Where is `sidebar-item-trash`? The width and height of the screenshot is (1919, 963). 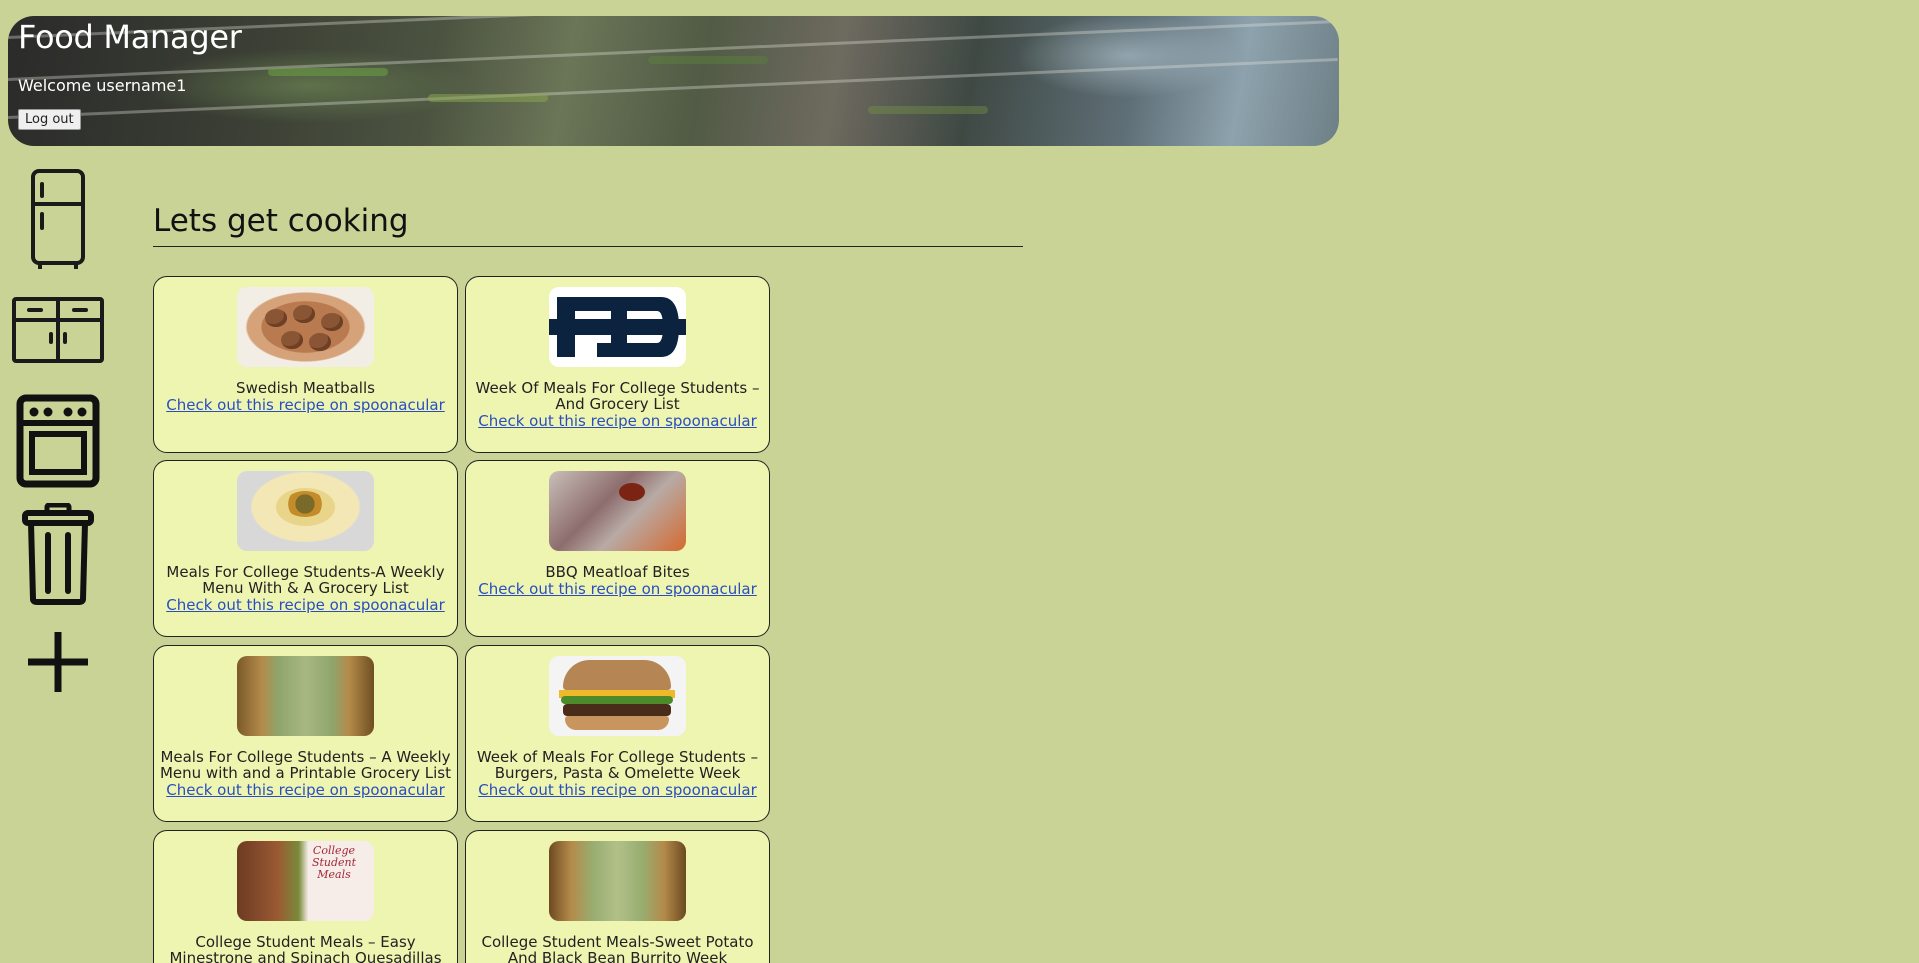 sidebar-item-trash is located at coordinates (58, 554).